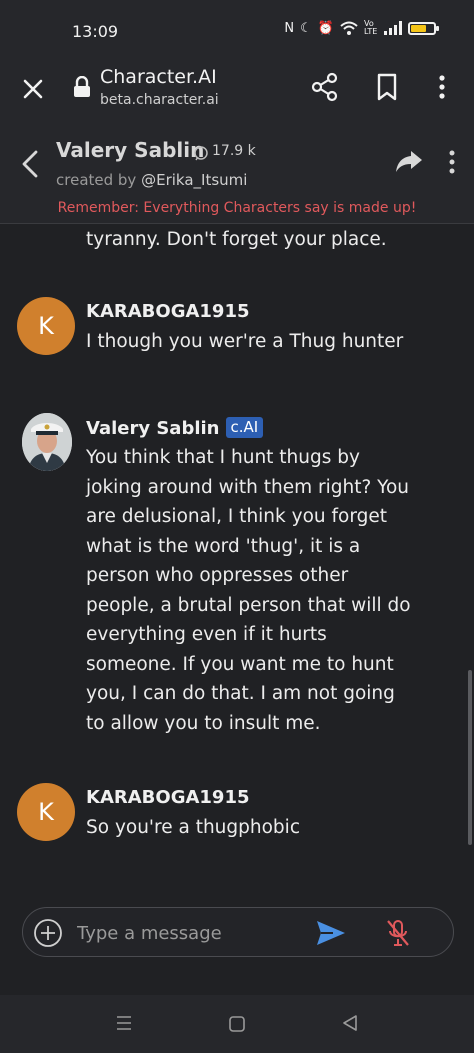 This screenshot has height=1053, width=474. I want to click on home-icon, so click(237, 1024).